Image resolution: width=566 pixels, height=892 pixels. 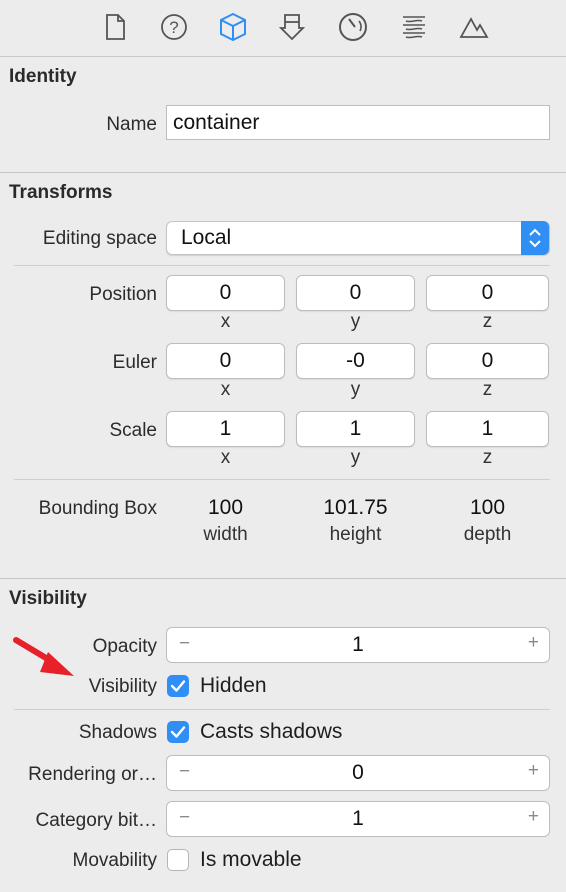 I want to click on rendering-order-stepper: − 0 +, so click(x=358, y=773).